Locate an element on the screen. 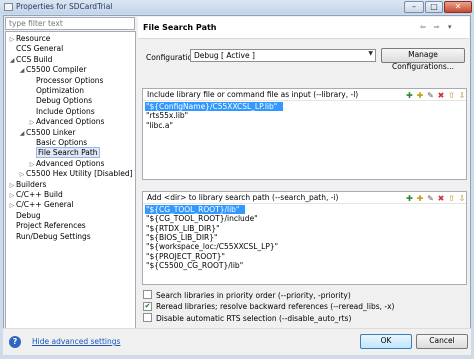  tree-item: Debug Options is located at coordinates (60, 101).